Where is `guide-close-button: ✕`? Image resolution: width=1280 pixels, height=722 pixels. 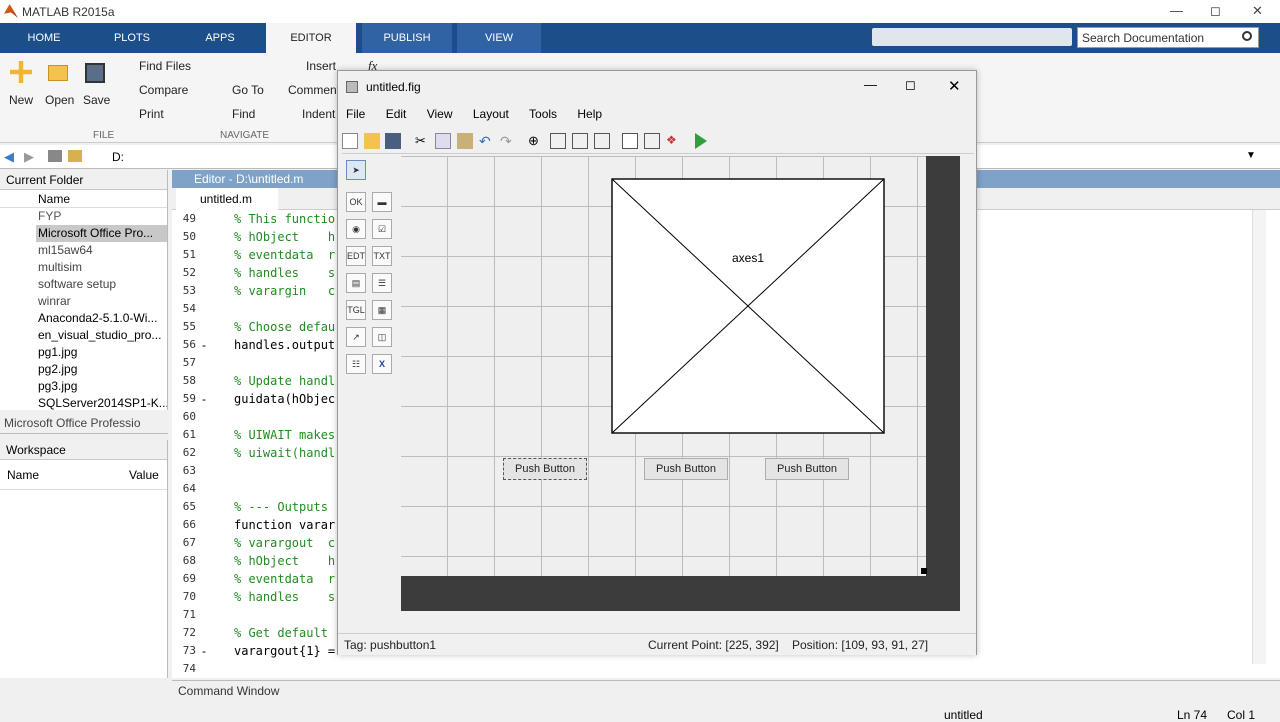 guide-close-button: ✕ is located at coordinates (954, 86).